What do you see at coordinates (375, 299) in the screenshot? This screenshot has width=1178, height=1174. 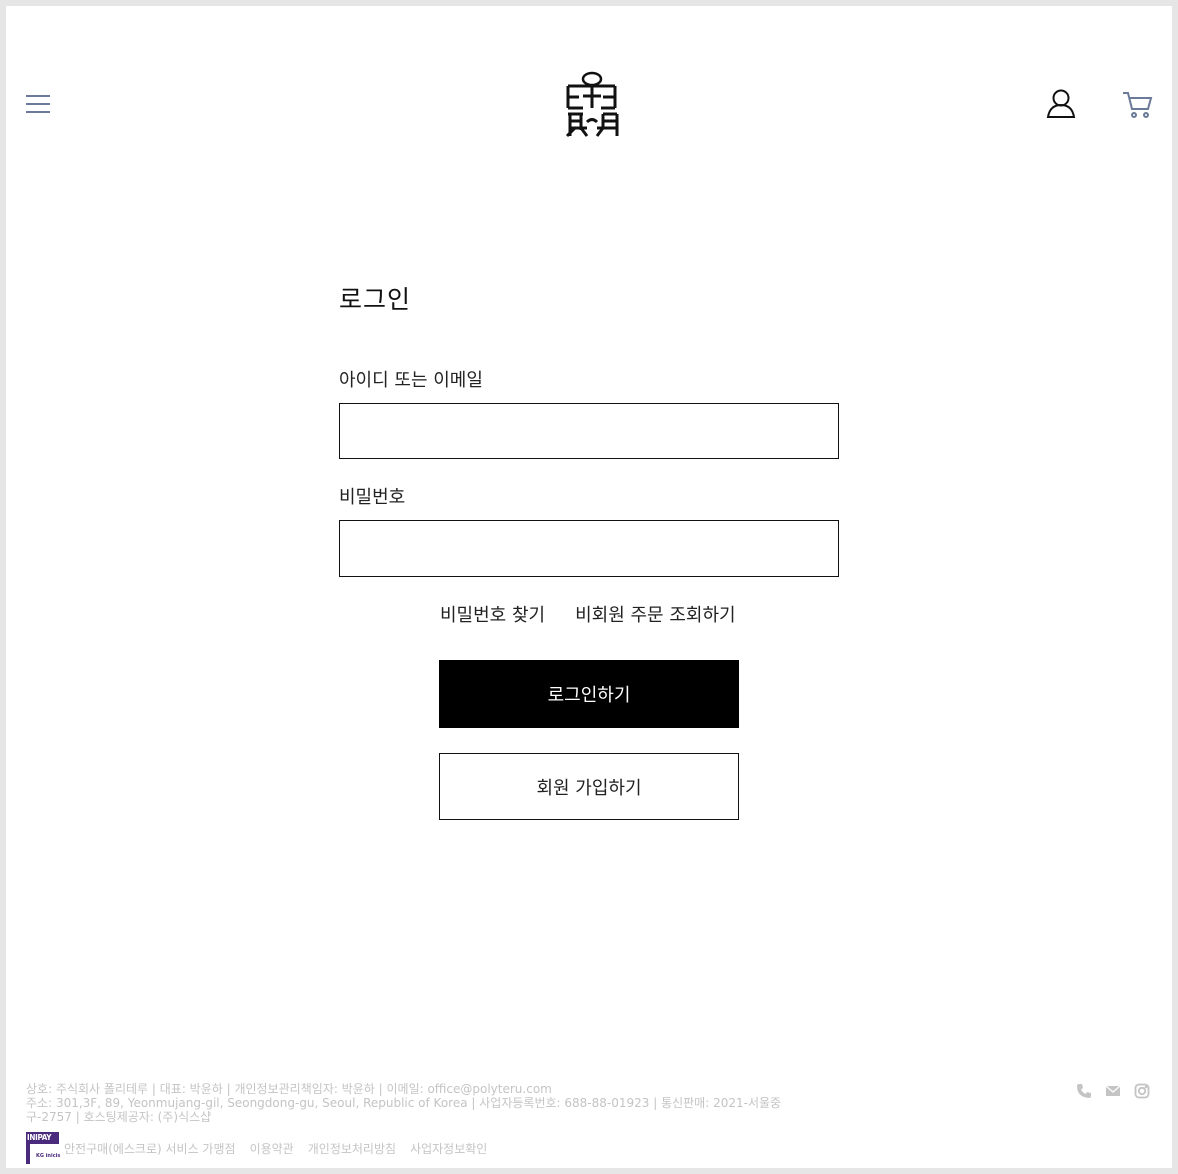 I see `page-title: 로그인` at bounding box center [375, 299].